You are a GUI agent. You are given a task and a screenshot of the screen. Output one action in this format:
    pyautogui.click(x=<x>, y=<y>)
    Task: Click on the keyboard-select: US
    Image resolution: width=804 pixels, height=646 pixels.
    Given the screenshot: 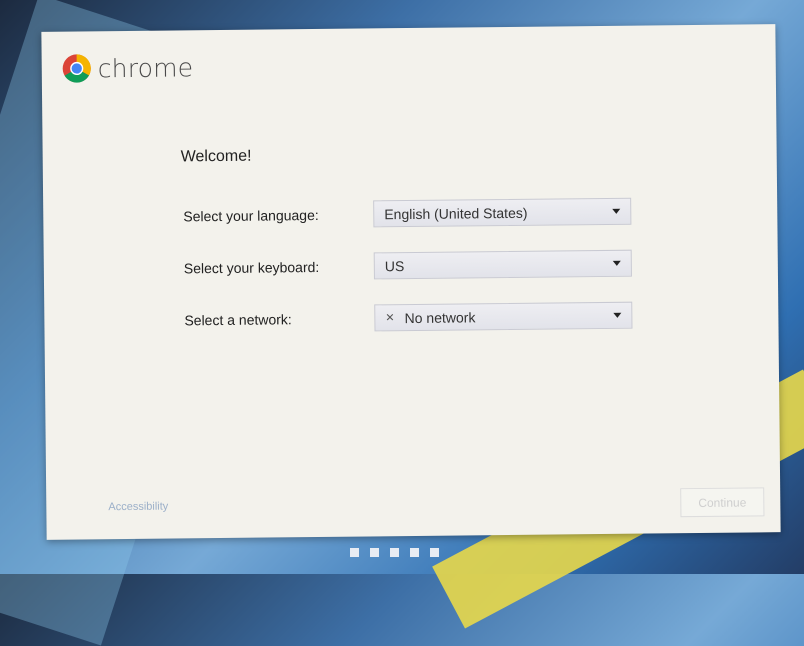 What is the action you would take?
    pyautogui.click(x=502, y=264)
    